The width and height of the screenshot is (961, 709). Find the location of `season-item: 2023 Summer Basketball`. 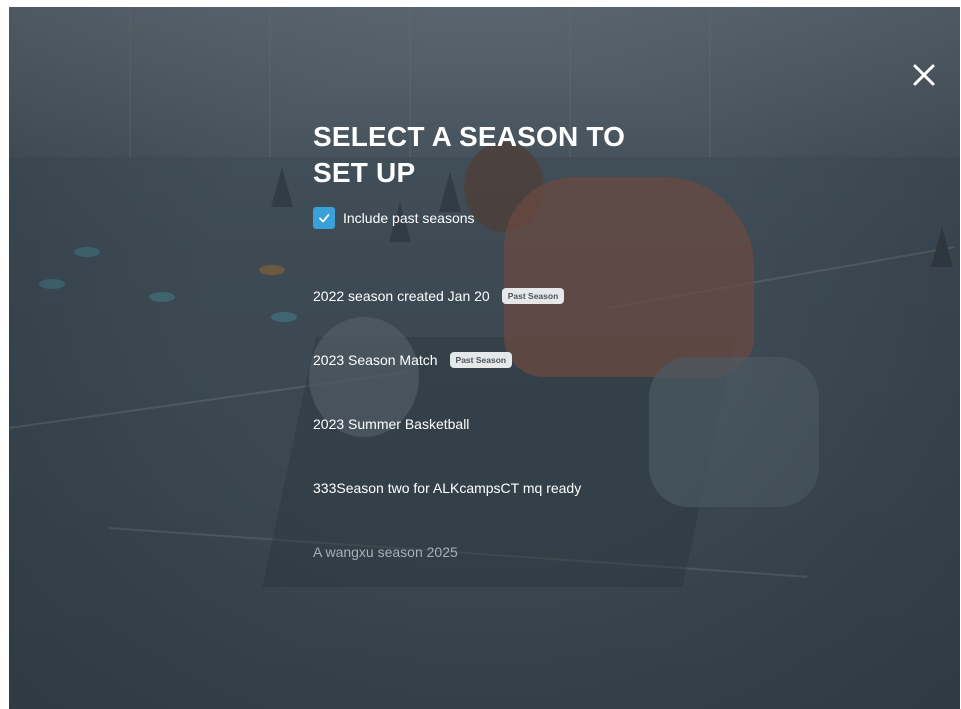

season-item: 2023 Summer Basketball is located at coordinates (523, 424).